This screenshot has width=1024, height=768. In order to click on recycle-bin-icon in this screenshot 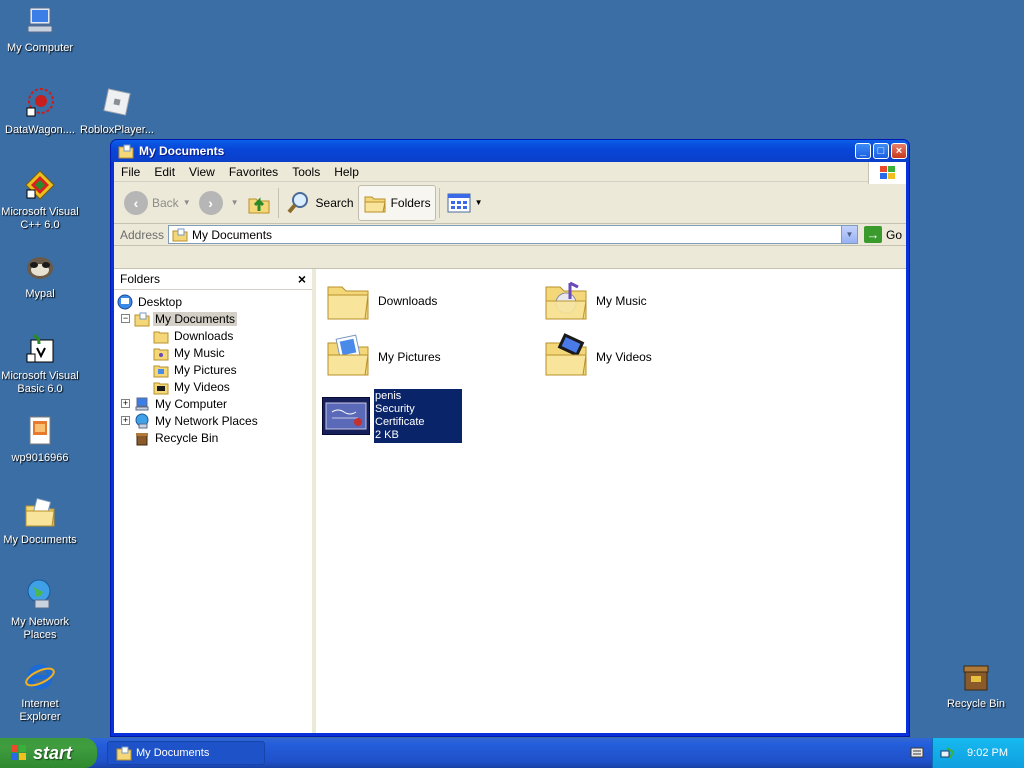, I will do `click(976, 677)`.